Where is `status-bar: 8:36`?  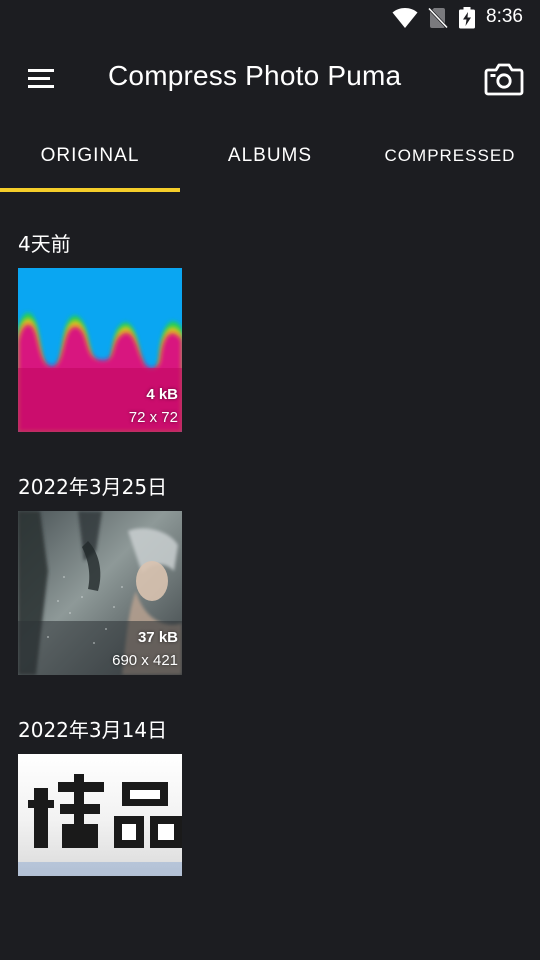 status-bar: 8:36 is located at coordinates (270, 19).